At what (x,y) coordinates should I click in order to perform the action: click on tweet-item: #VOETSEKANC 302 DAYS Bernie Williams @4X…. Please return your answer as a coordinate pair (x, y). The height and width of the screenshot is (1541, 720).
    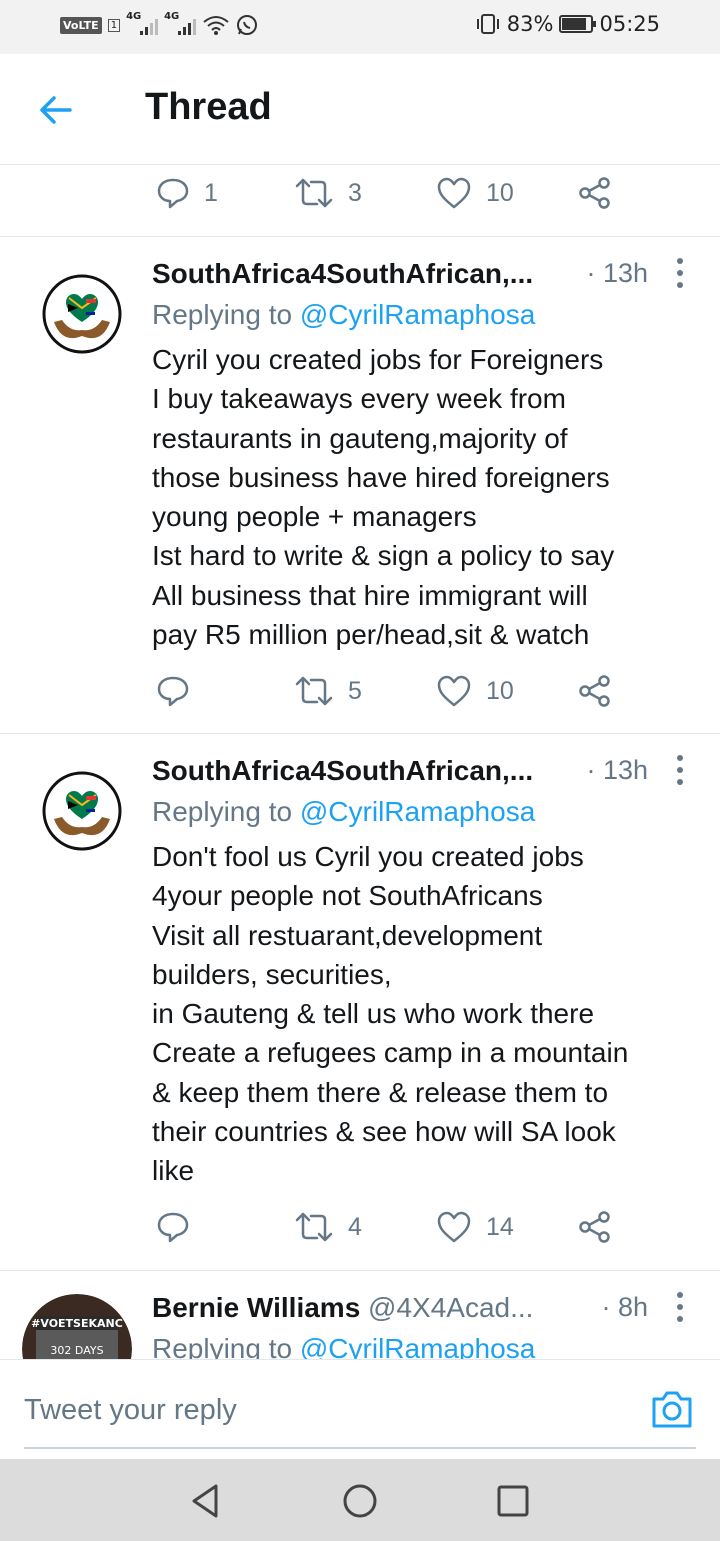
    Looking at the image, I should click on (360, 1325).